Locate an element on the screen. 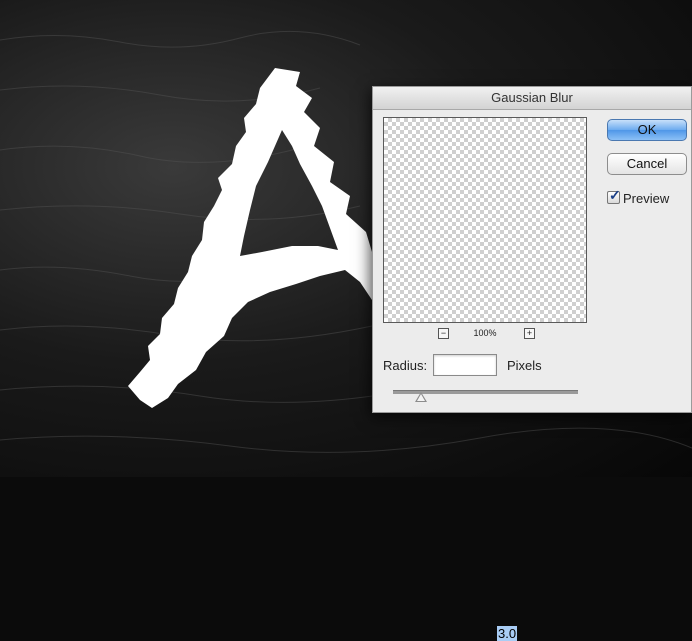  checkmark-icon: ✓ is located at coordinates (615, 195).